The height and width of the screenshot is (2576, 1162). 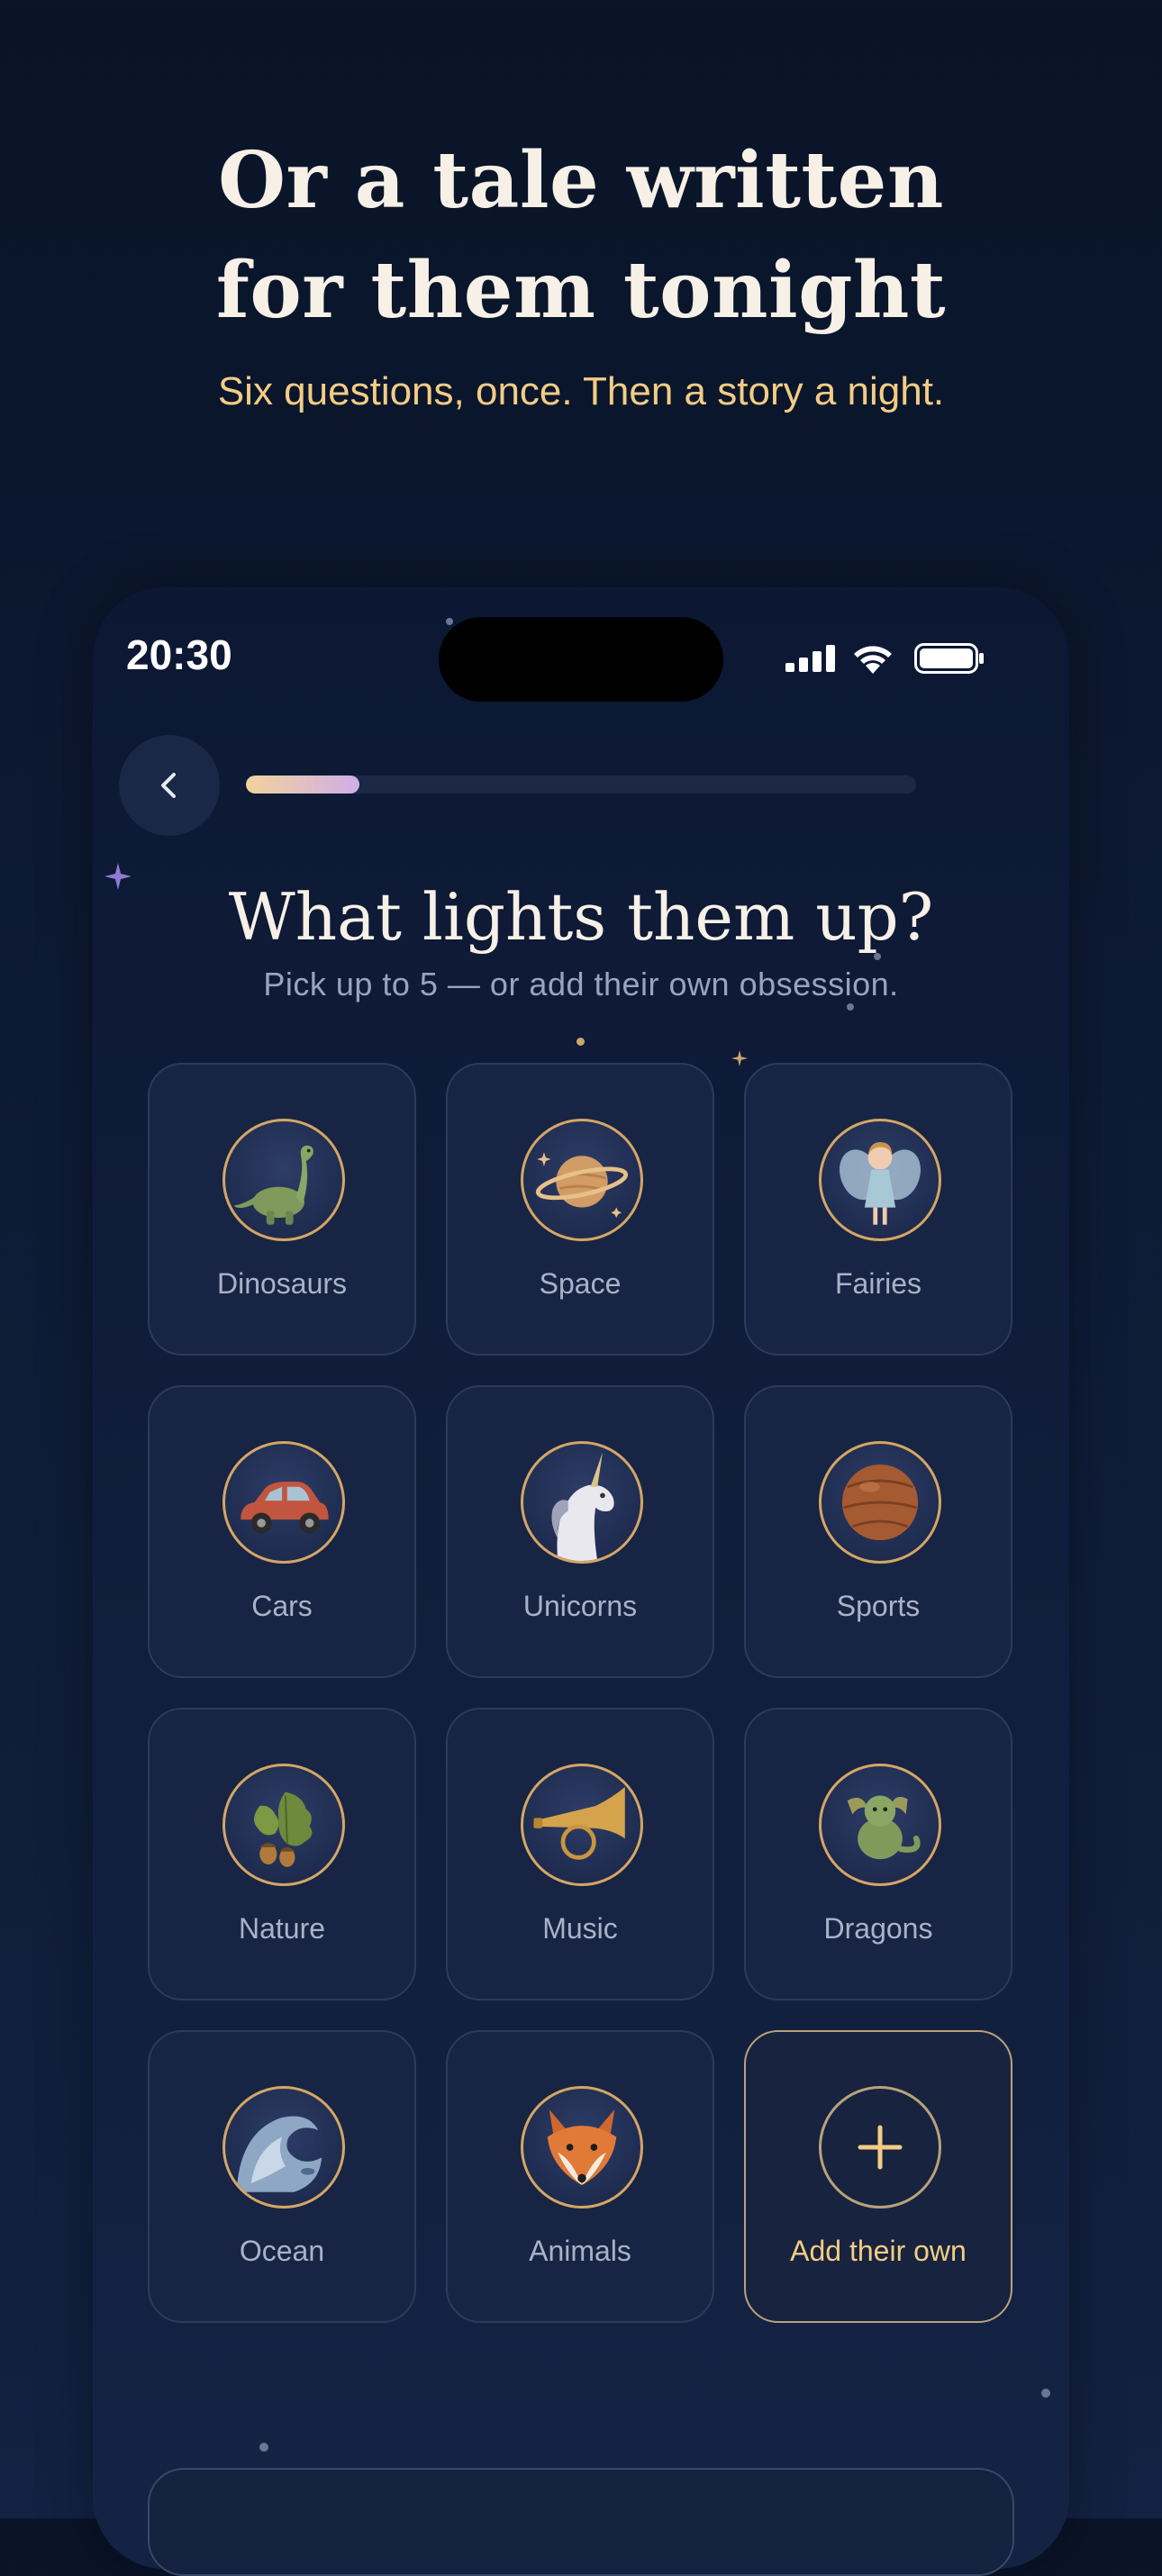 What do you see at coordinates (284, 2147) in the screenshot?
I see `wave-icon` at bounding box center [284, 2147].